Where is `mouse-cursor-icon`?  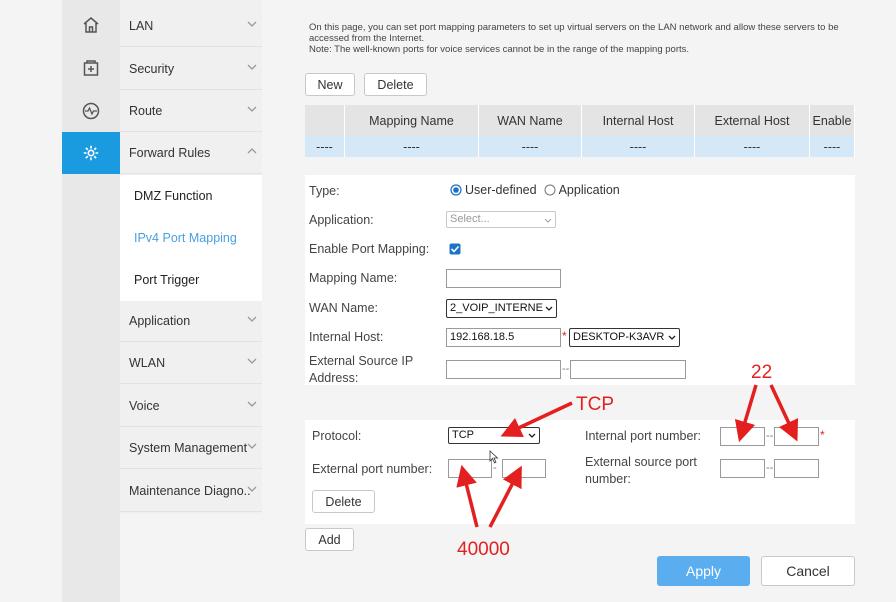 mouse-cursor-icon is located at coordinates (494, 457).